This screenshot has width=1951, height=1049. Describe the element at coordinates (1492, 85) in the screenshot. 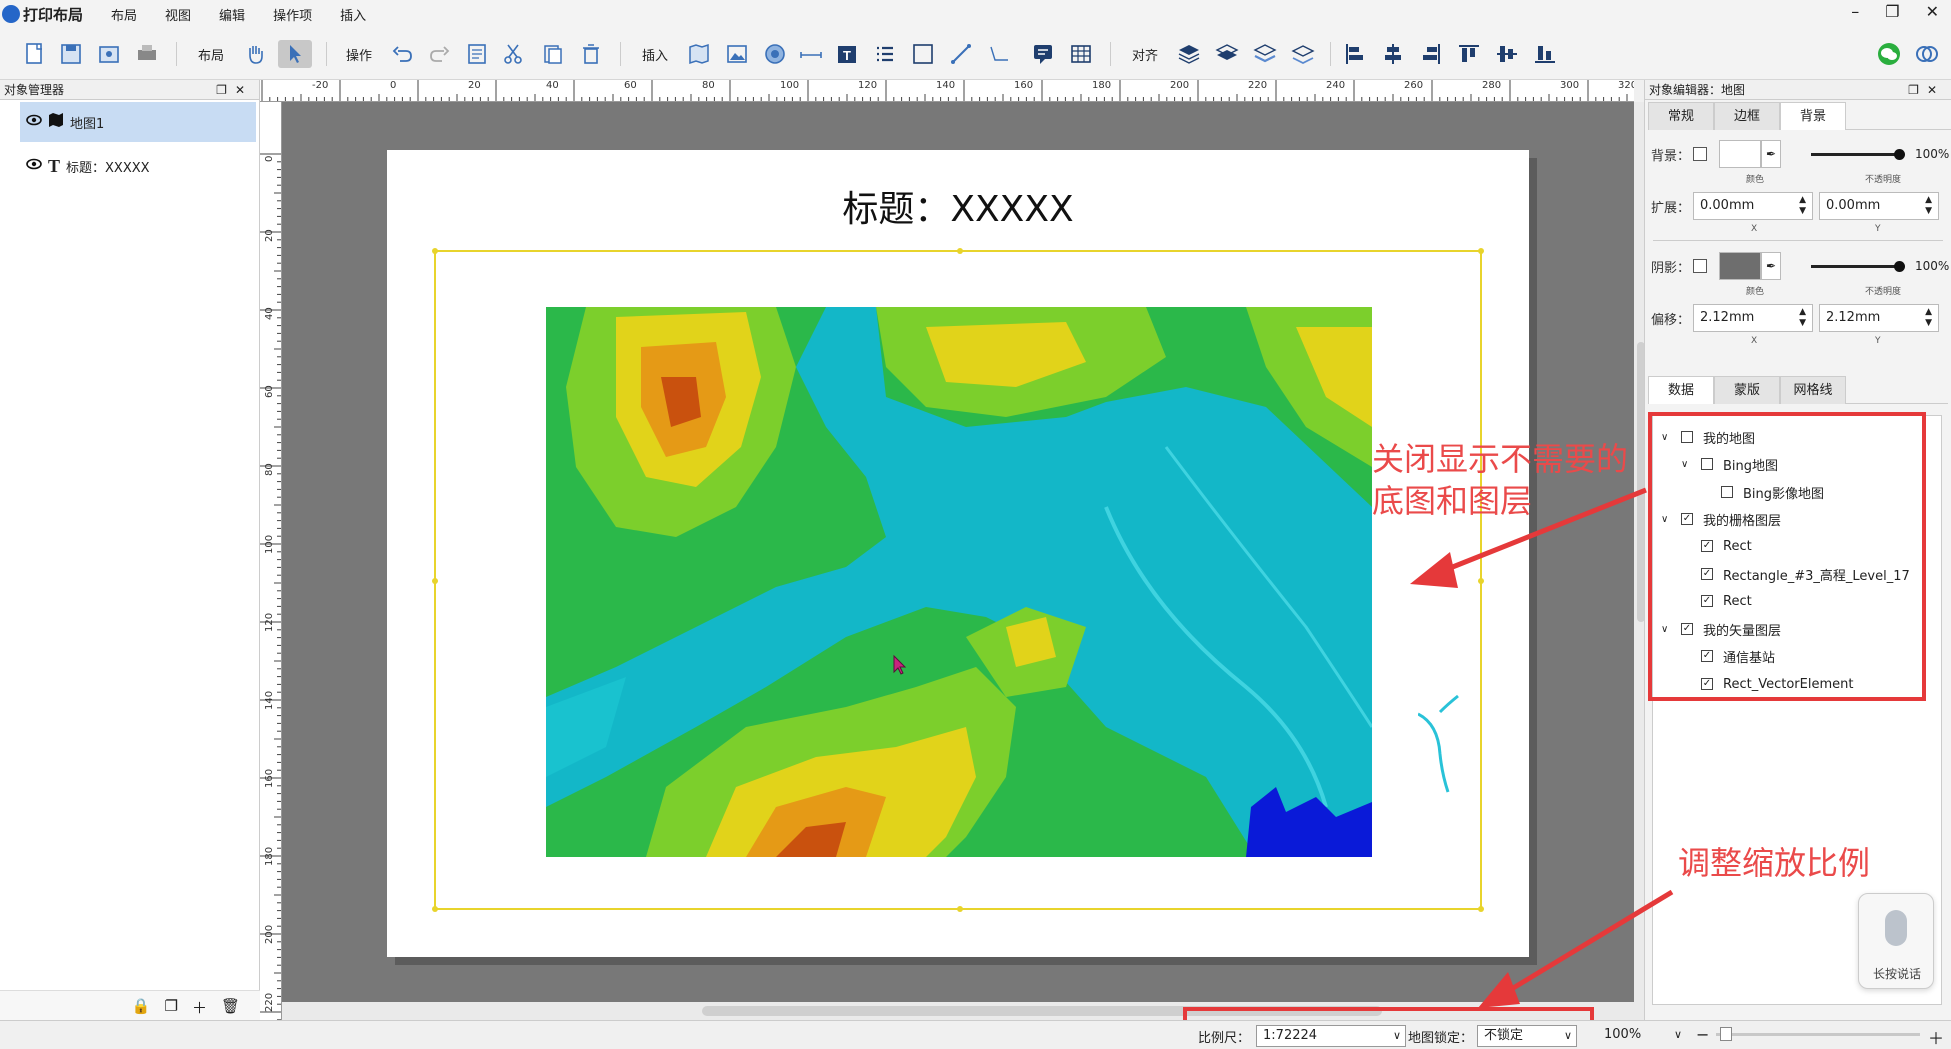

I see `ruler-tick-label: 280` at that location.